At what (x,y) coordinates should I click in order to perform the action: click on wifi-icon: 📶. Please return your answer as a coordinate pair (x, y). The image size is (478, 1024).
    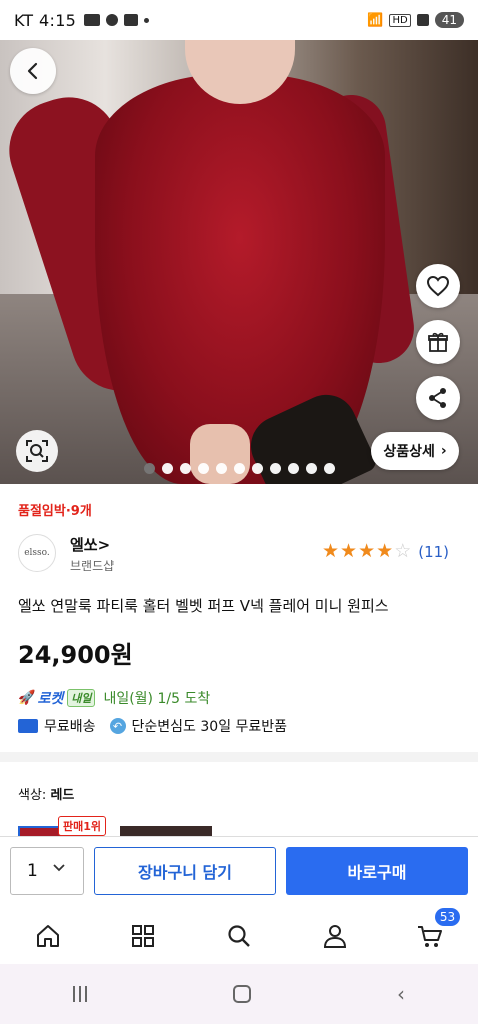
    Looking at the image, I should click on (375, 20).